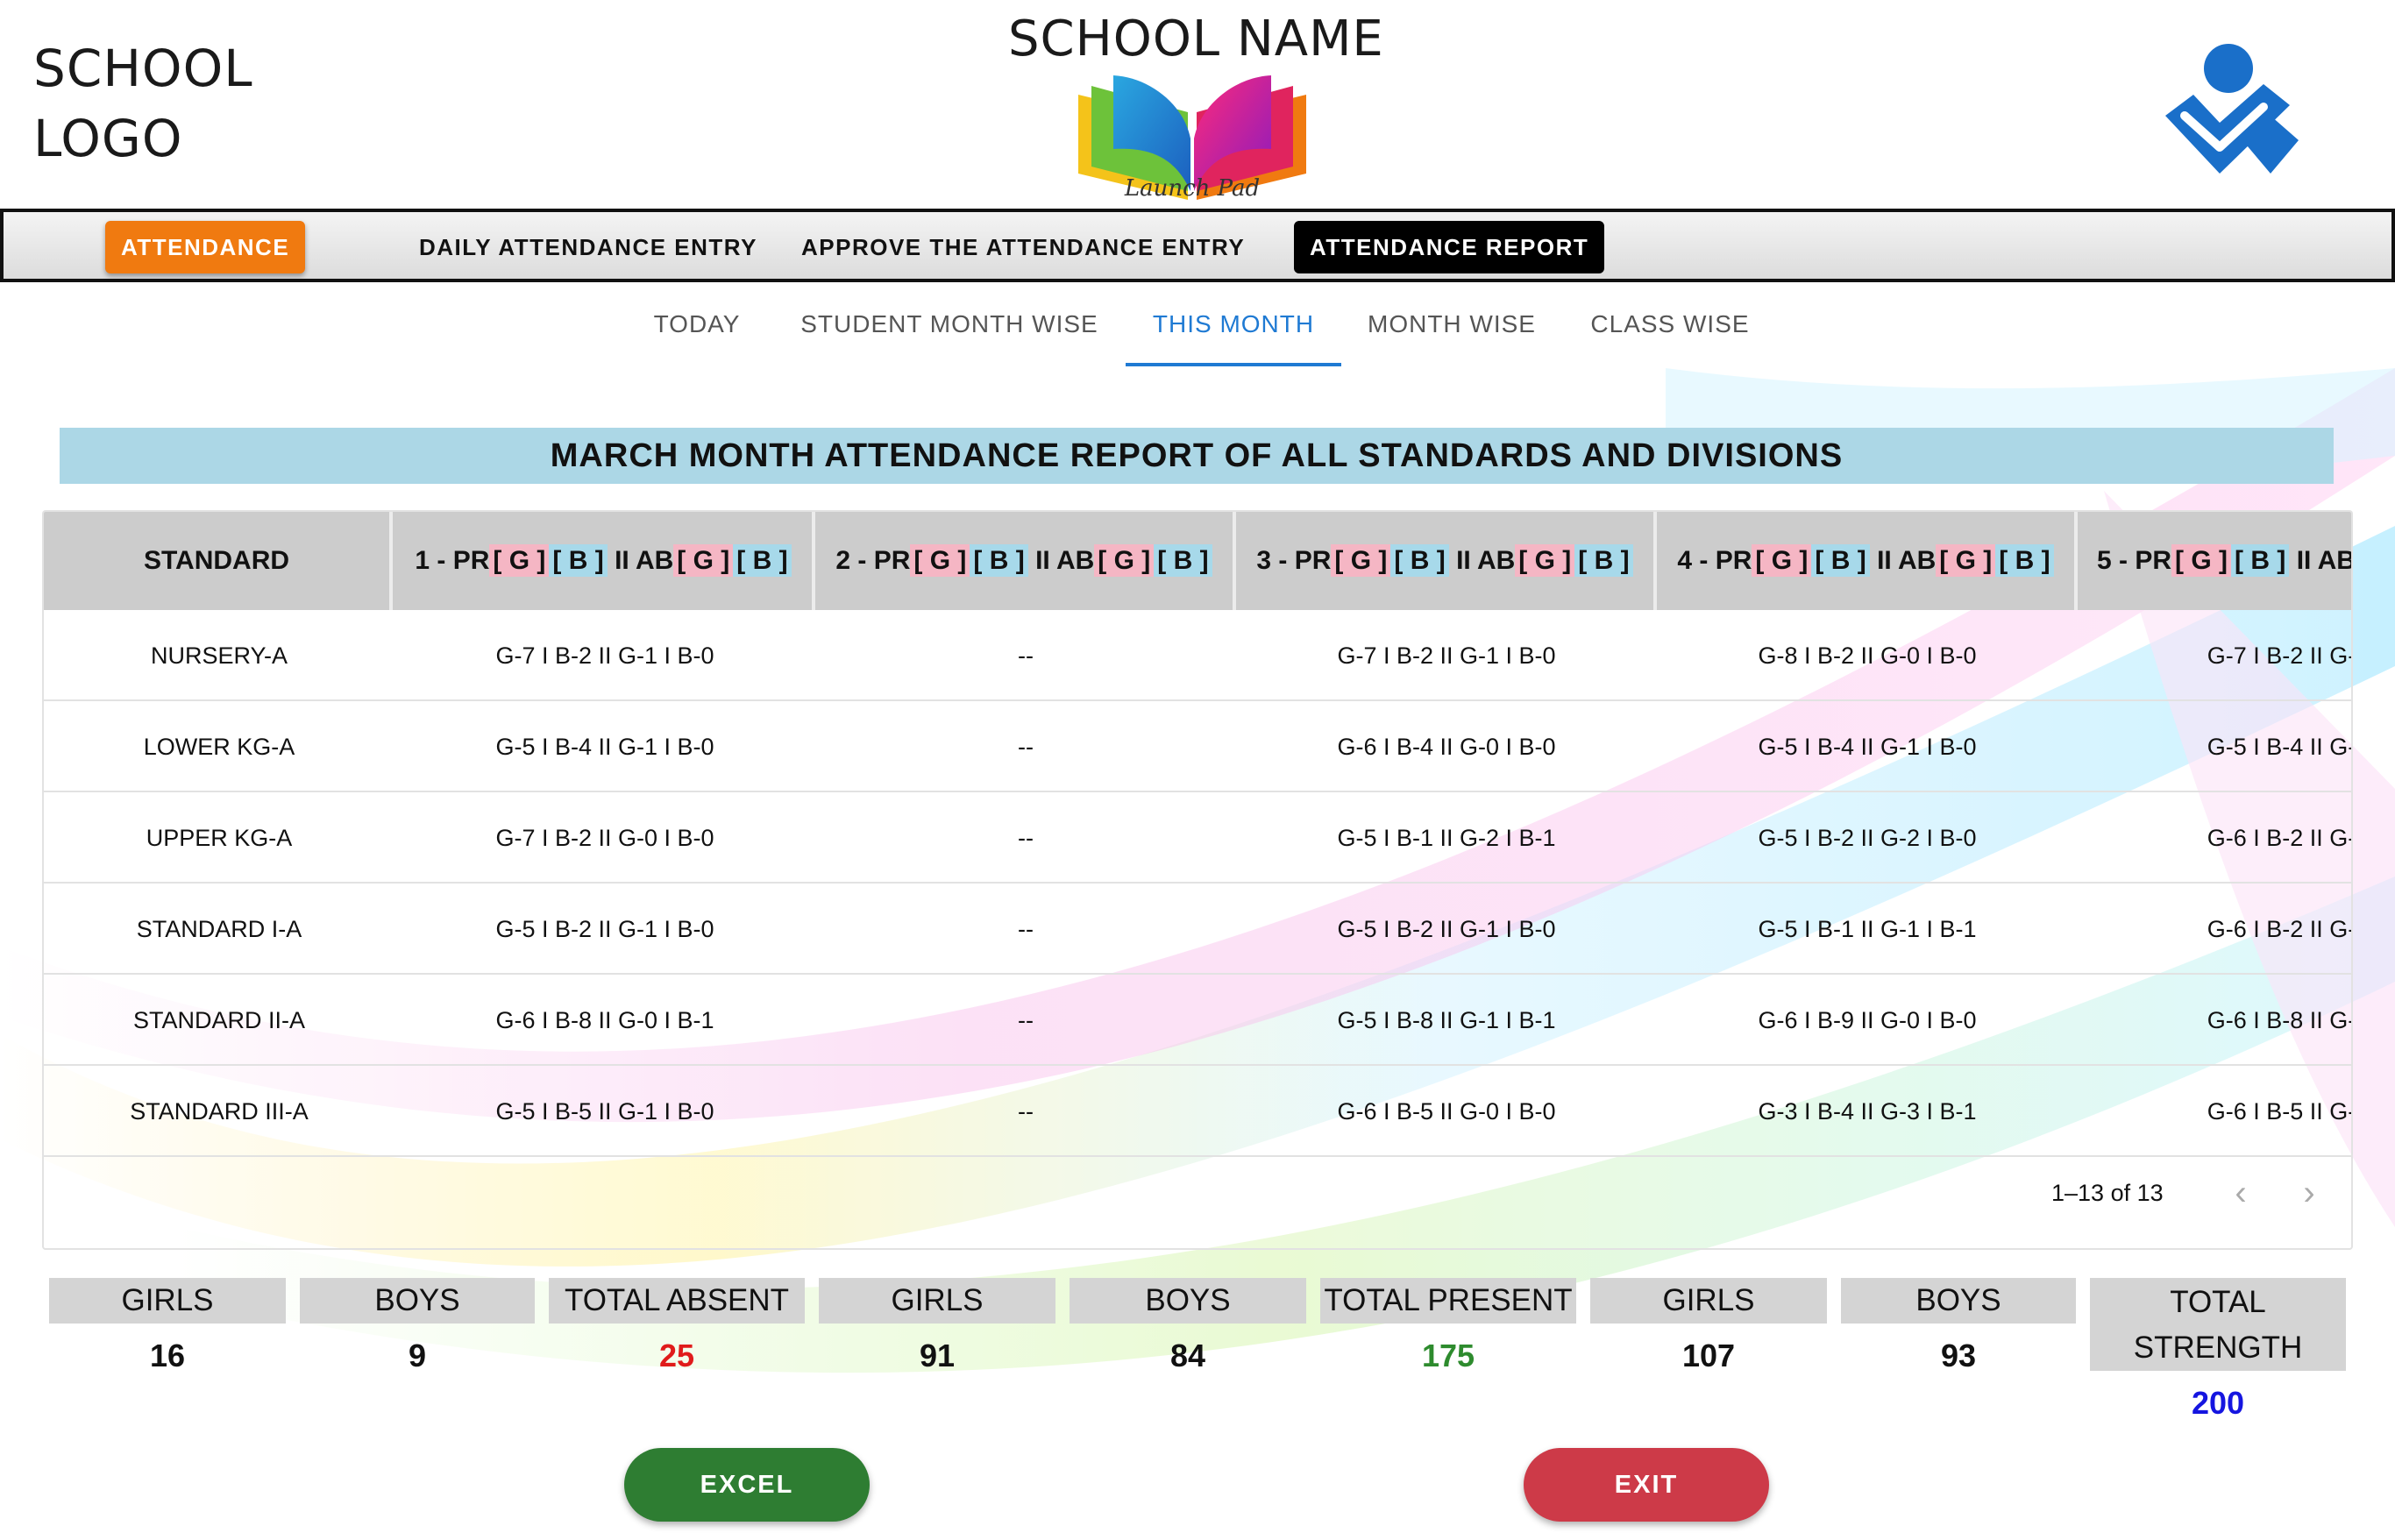 This screenshot has width=2395, height=1540. Describe the element at coordinates (2134, 560) in the screenshot. I see `day-label: 5 - PR` at that location.